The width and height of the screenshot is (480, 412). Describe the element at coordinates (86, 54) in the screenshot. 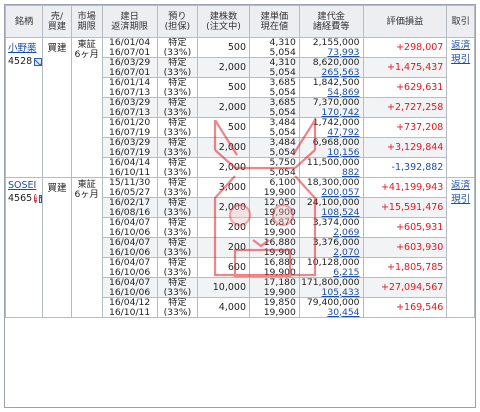

I see `term-label: 6ヶ月` at that location.